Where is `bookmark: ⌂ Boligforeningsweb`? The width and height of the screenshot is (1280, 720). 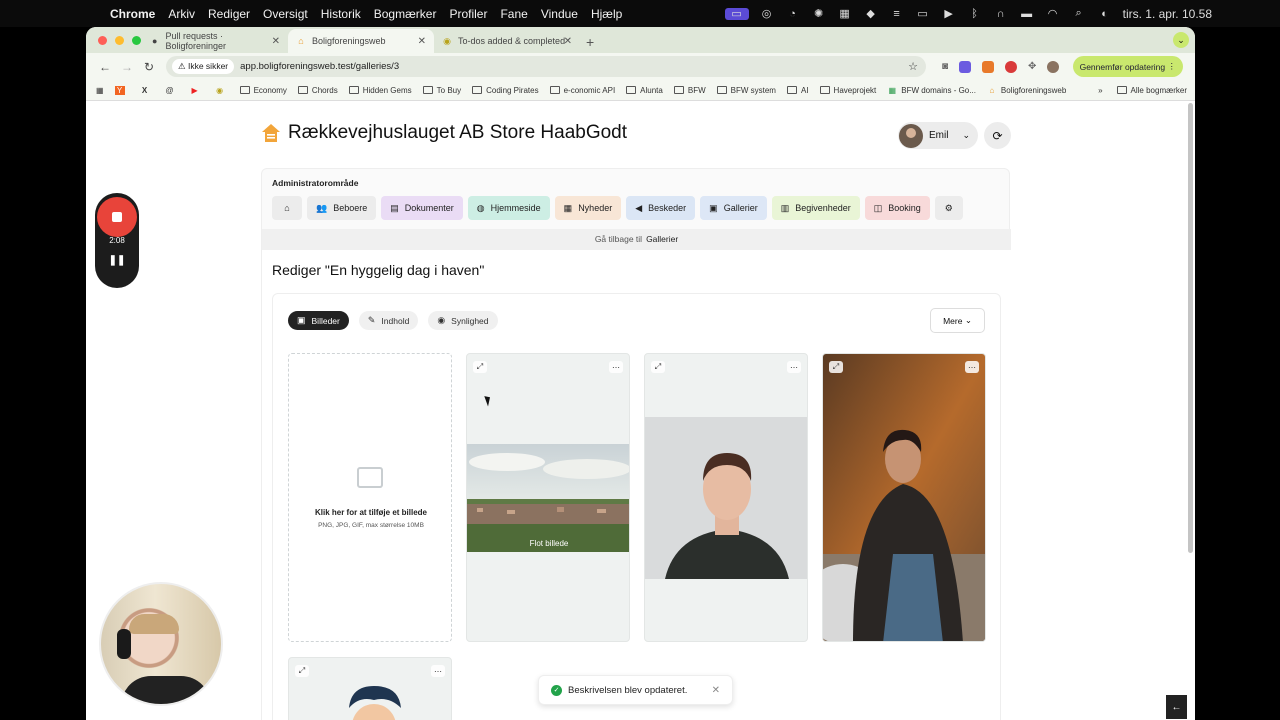 bookmark: ⌂ Boligforeningsweb is located at coordinates (1027, 90).